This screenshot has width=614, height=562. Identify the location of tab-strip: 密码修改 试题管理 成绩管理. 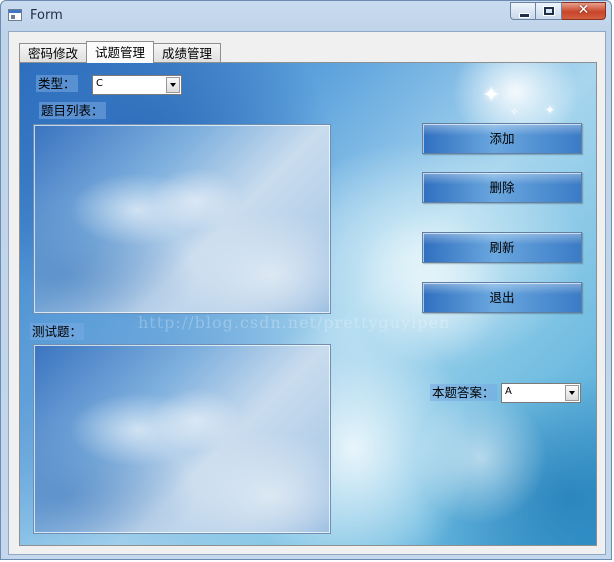
(120, 52).